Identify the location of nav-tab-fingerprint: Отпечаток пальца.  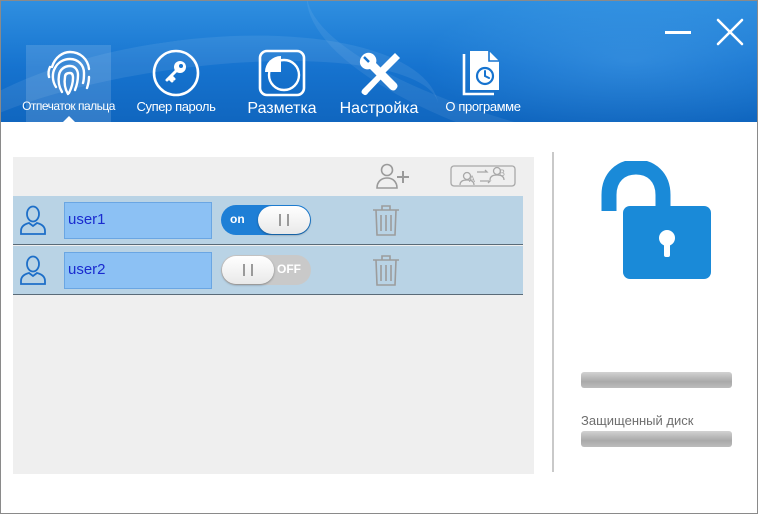
(68, 83).